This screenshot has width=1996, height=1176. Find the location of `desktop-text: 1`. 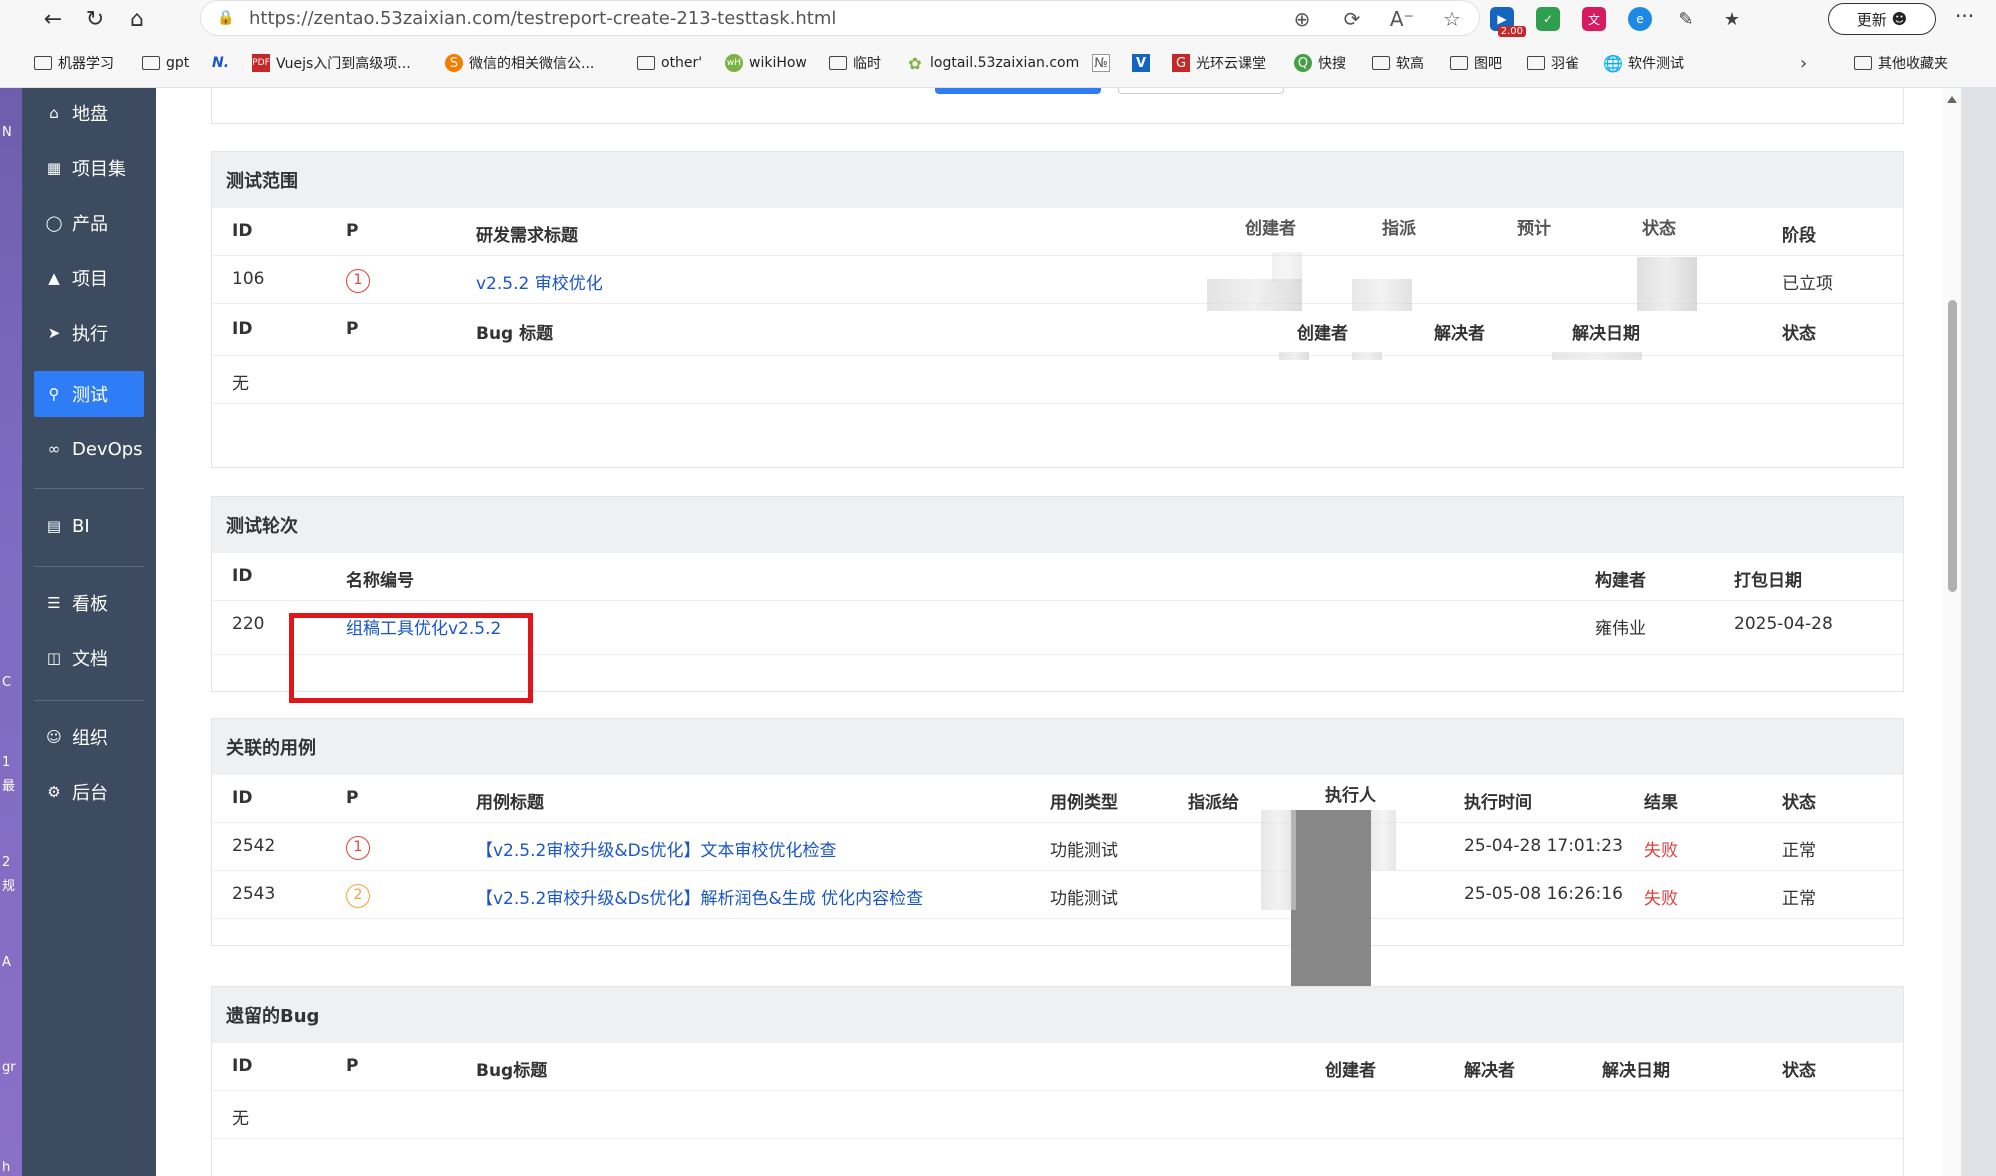

desktop-text: 1 is located at coordinates (6, 762).